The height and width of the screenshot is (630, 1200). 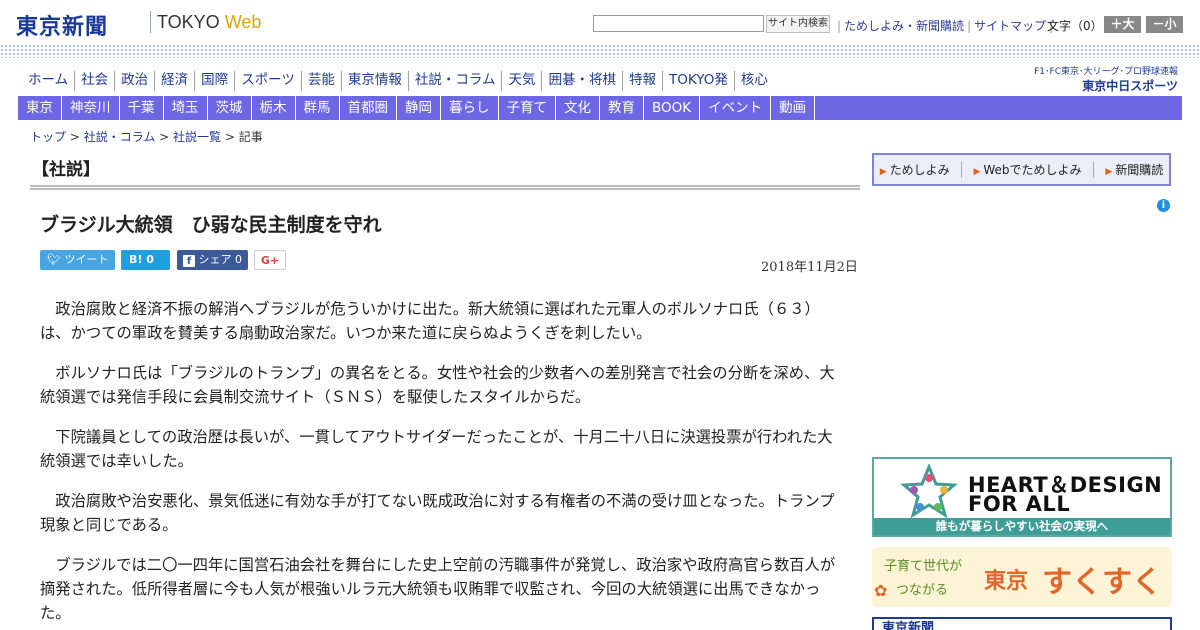 I want to click on font-decrease-button: －小, so click(x=1164, y=24).